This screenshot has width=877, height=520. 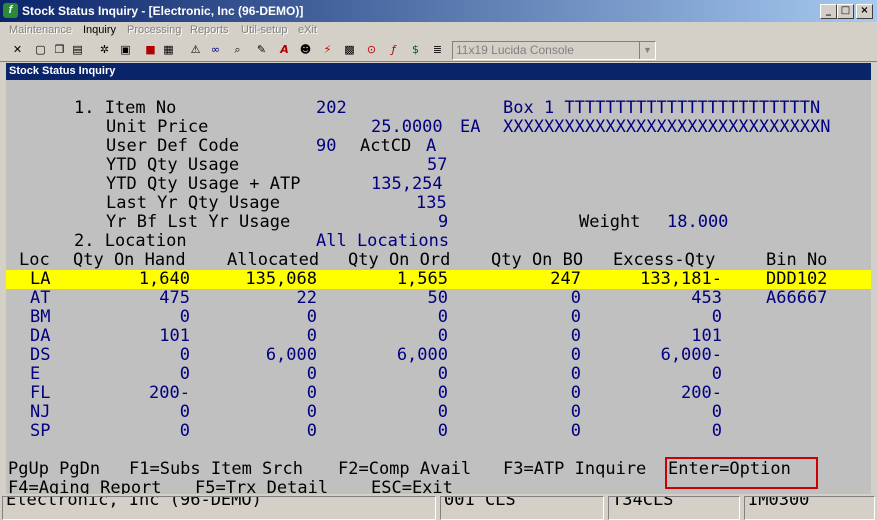 I want to click on cell-excess-qty: 101, so click(x=706, y=336).